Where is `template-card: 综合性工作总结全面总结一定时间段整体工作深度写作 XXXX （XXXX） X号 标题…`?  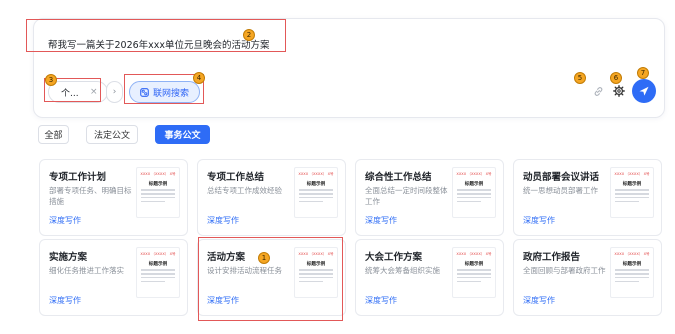 template-card: 综合性工作总结全面总结一定时间段整体工作深度写作 XXXX （XXXX） X号 标题… is located at coordinates (429, 197).